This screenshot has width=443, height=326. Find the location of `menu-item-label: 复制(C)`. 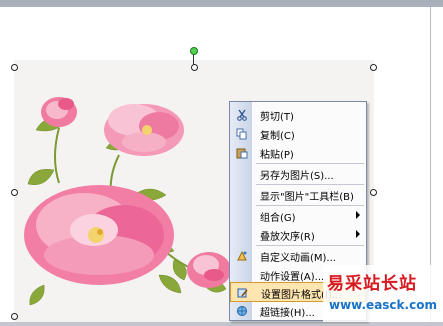

menu-item-label: 复制(C) is located at coordinates (277, 136).